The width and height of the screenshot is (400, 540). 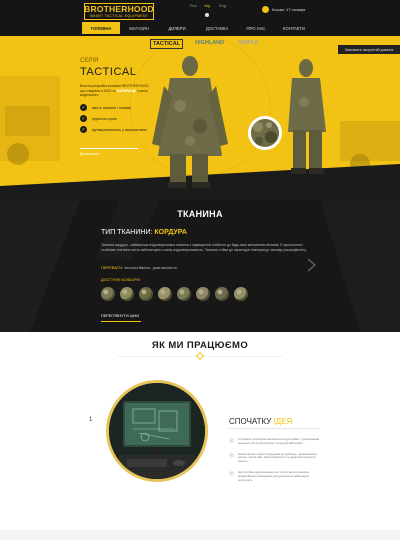 I want to click on how-we-work-title: ЯК МИ ПРАЦЮЄМО, so click(x=200, y=345).